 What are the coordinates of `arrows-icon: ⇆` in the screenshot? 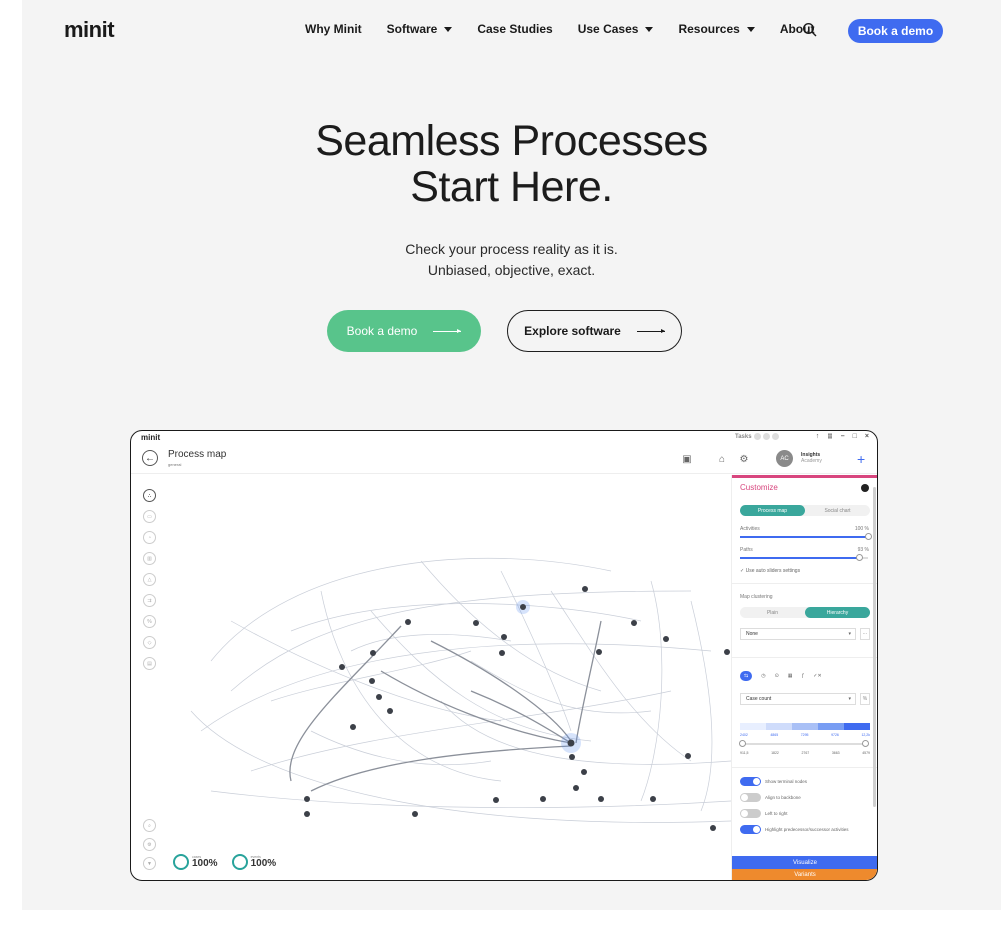 It's located at (746, 676).